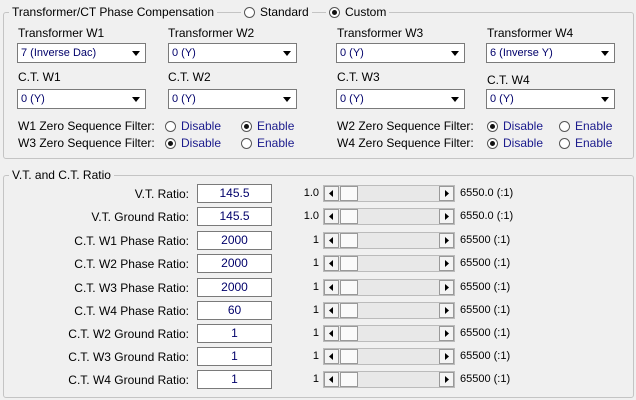  I want to click on selected-value: 6 (Inverse Y), so click(521, 53).